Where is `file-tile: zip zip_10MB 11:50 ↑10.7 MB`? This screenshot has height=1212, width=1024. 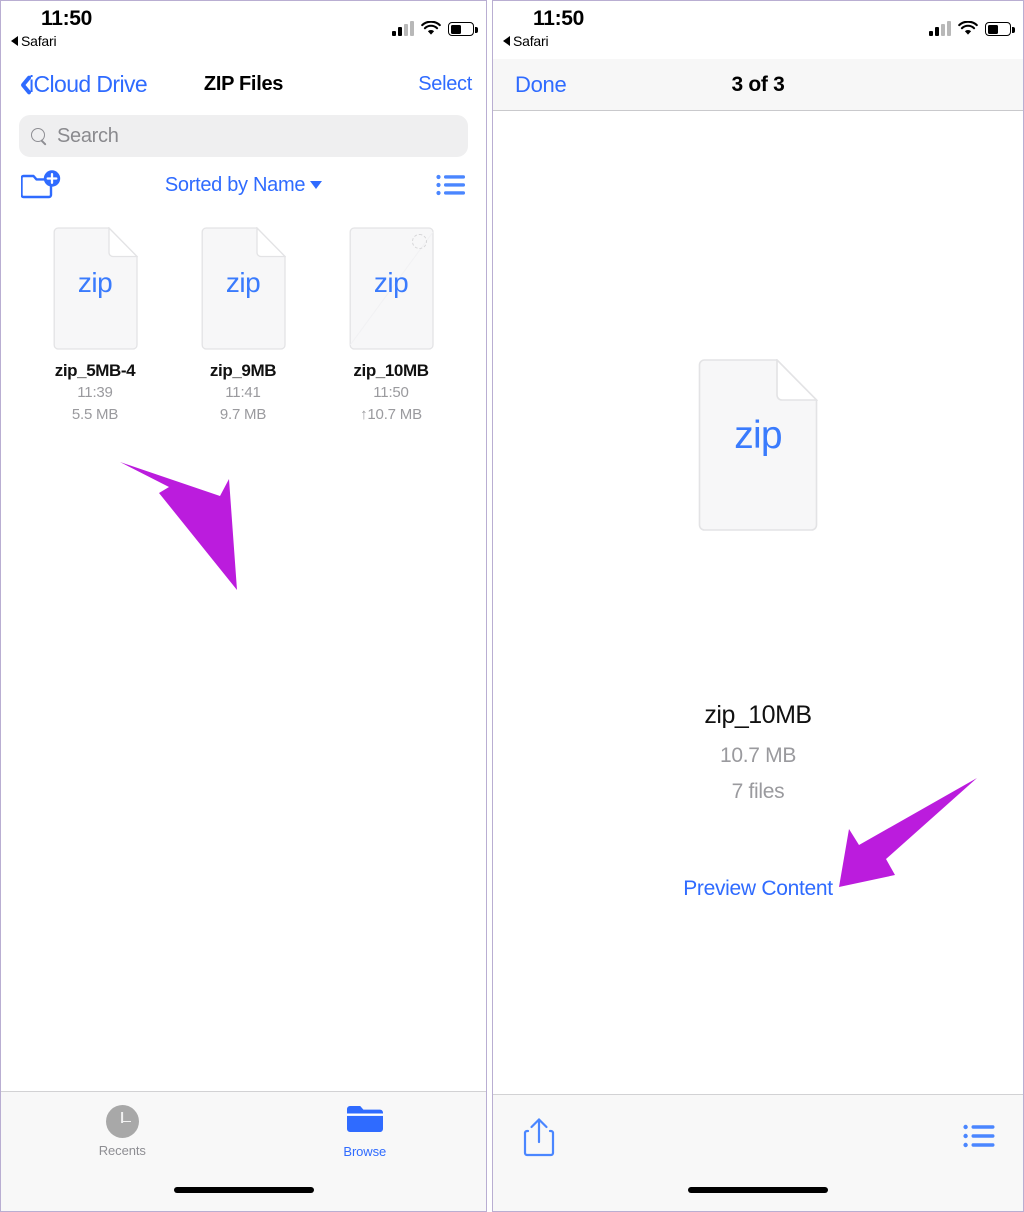
file-tile: zip zip_10MB 11:50 ↑10.7 MB is located at coordinates (391, 326).